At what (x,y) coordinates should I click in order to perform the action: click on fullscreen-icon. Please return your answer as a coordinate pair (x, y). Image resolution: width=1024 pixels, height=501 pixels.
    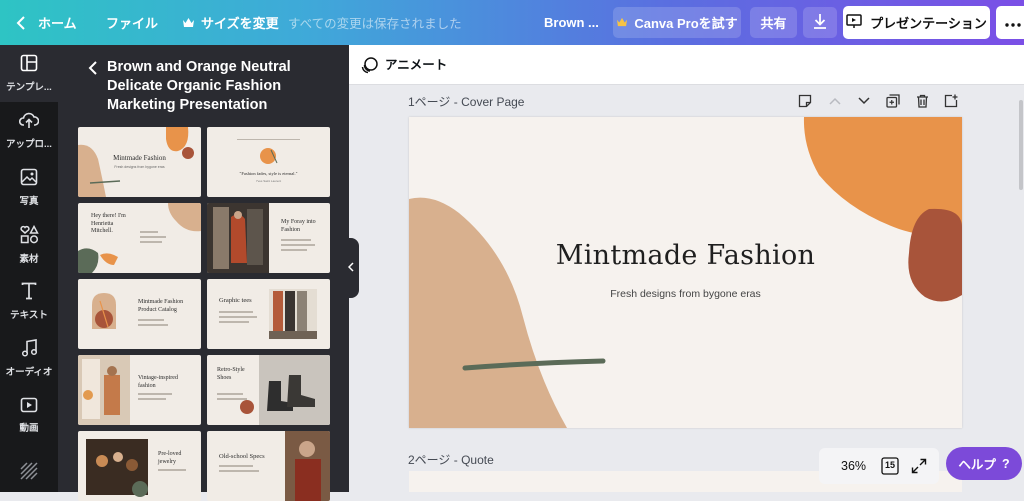
    Looking at the image, I should click on (919, 468).